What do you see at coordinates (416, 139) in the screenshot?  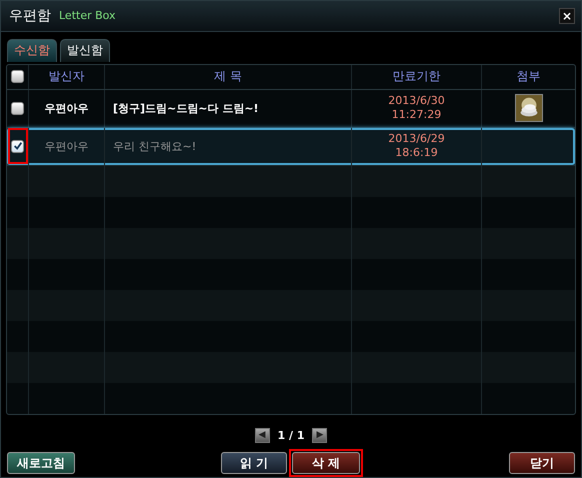 I see `expiry-text: 2013/6/29` at bounding box center [416, 139].